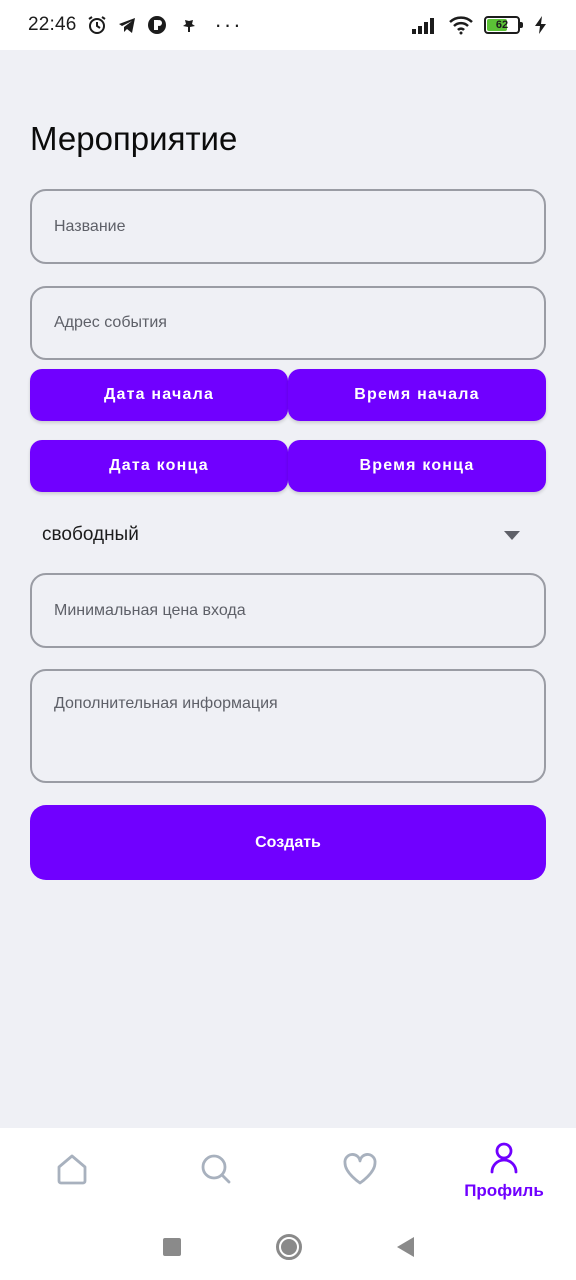 This screenshot has height=1280, width=576. I want to click on alarm-icon, so click(97, 25).